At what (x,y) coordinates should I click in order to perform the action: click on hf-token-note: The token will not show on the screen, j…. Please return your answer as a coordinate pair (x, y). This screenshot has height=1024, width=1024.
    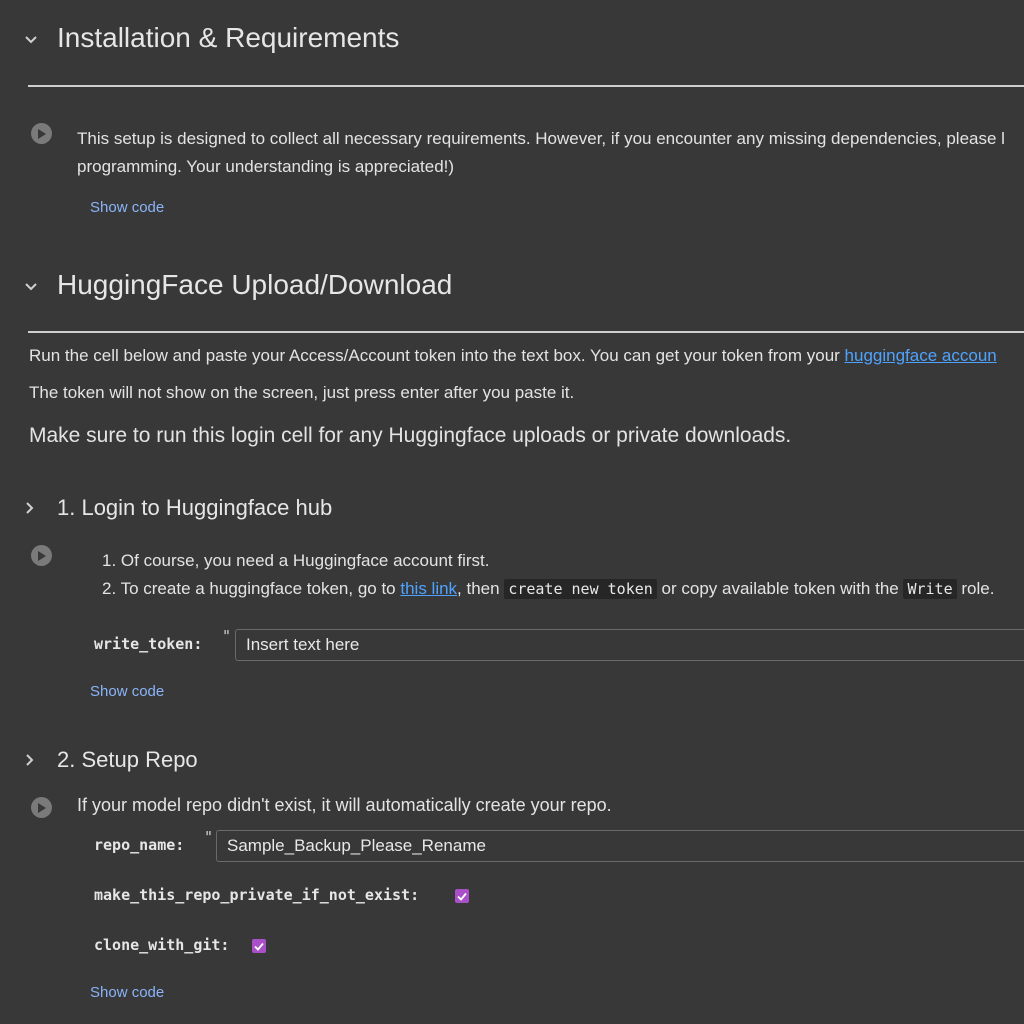
    Looking at the image, I should click on (302, 392).